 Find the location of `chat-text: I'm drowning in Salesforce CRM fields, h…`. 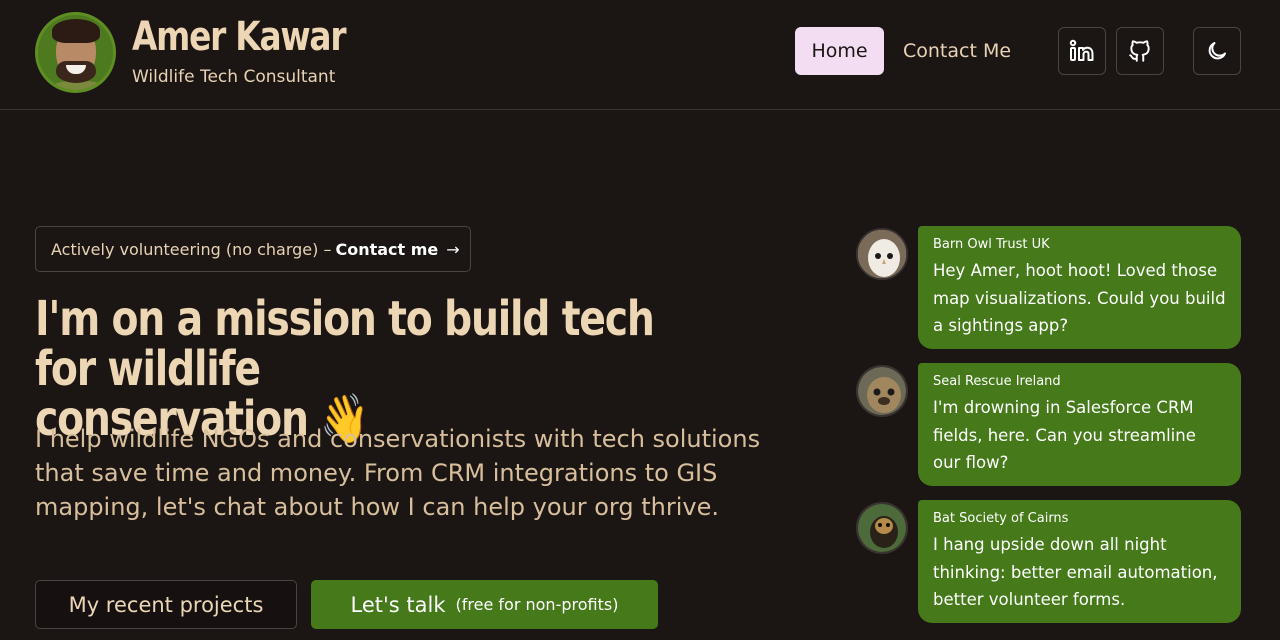

chat-text: I'm drowning in Salesforce CRM fields, h… is located at coordinates (1064, 435).